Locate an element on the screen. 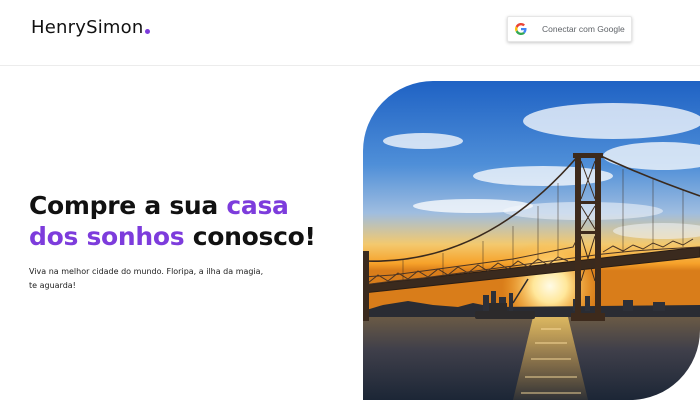 The image size is (700, 400). hero-title-part1: Compre a sua is located at coordinates (128, 205).